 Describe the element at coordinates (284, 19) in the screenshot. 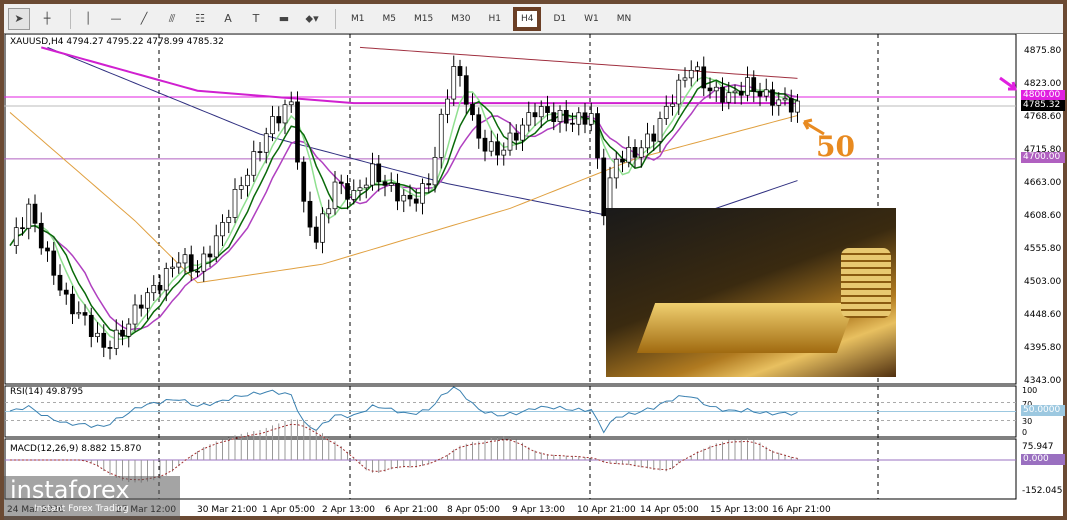

I see `rectangle-tool-icon: ▬` at that location.